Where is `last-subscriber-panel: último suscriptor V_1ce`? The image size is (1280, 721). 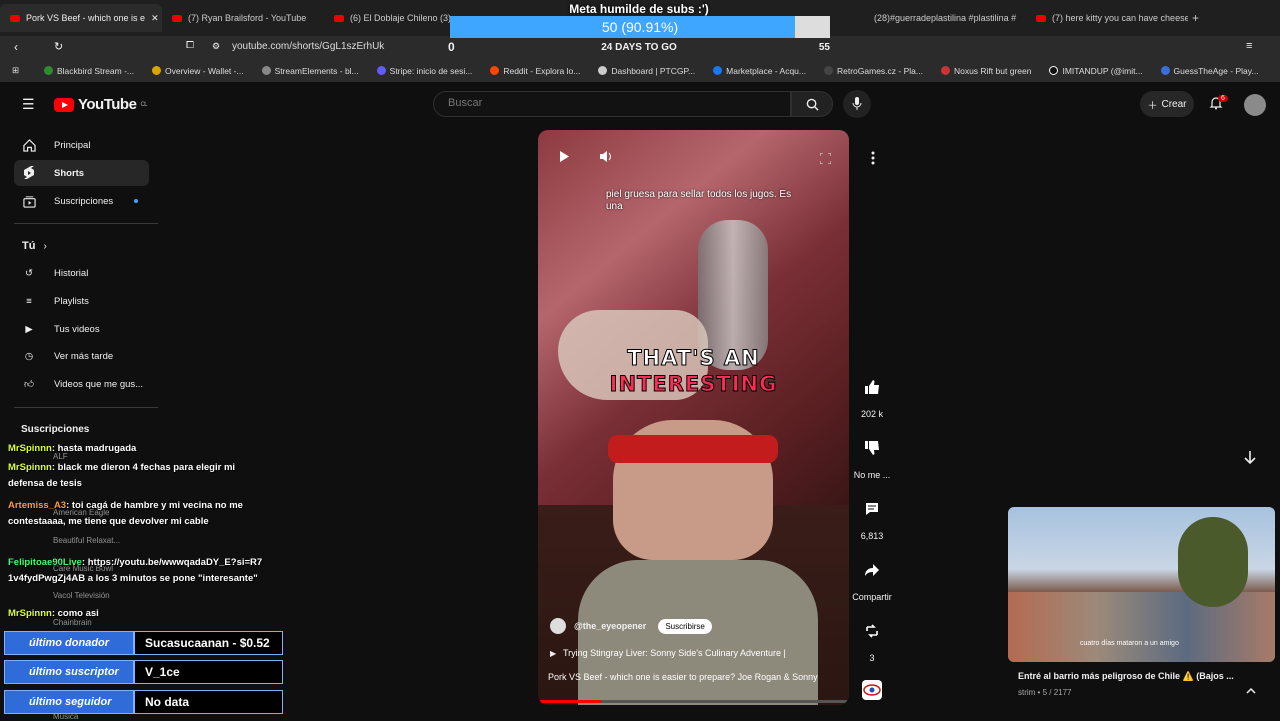 last-subscriber-panel: último suscriptor V_1ce is located at coordinates (143, 672).